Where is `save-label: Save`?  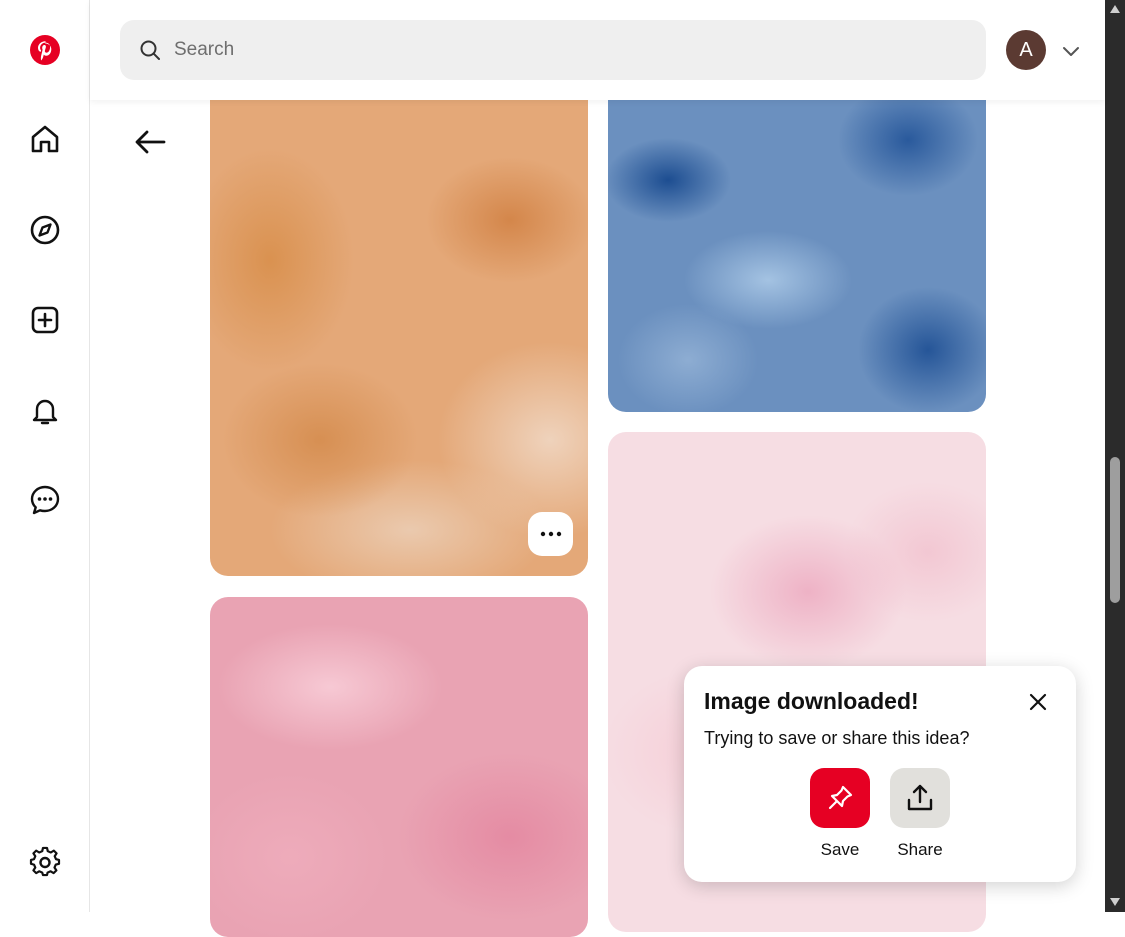 save-label: Save is located at coordinates (840, 849).